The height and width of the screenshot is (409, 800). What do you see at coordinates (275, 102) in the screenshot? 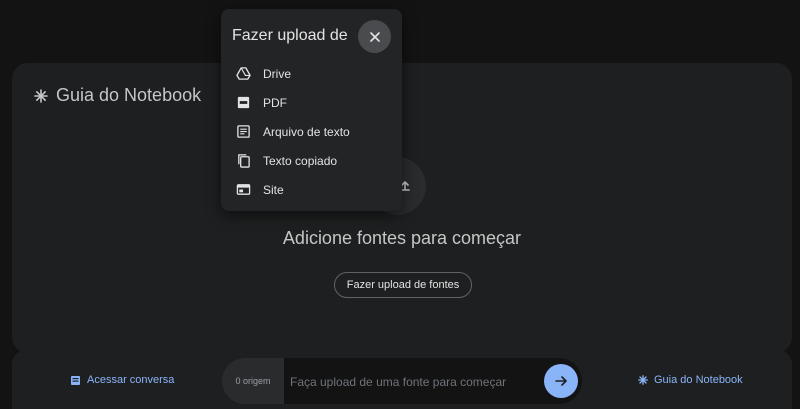
I see `upload-option-label: PDF` at bounding box center [275, 102].